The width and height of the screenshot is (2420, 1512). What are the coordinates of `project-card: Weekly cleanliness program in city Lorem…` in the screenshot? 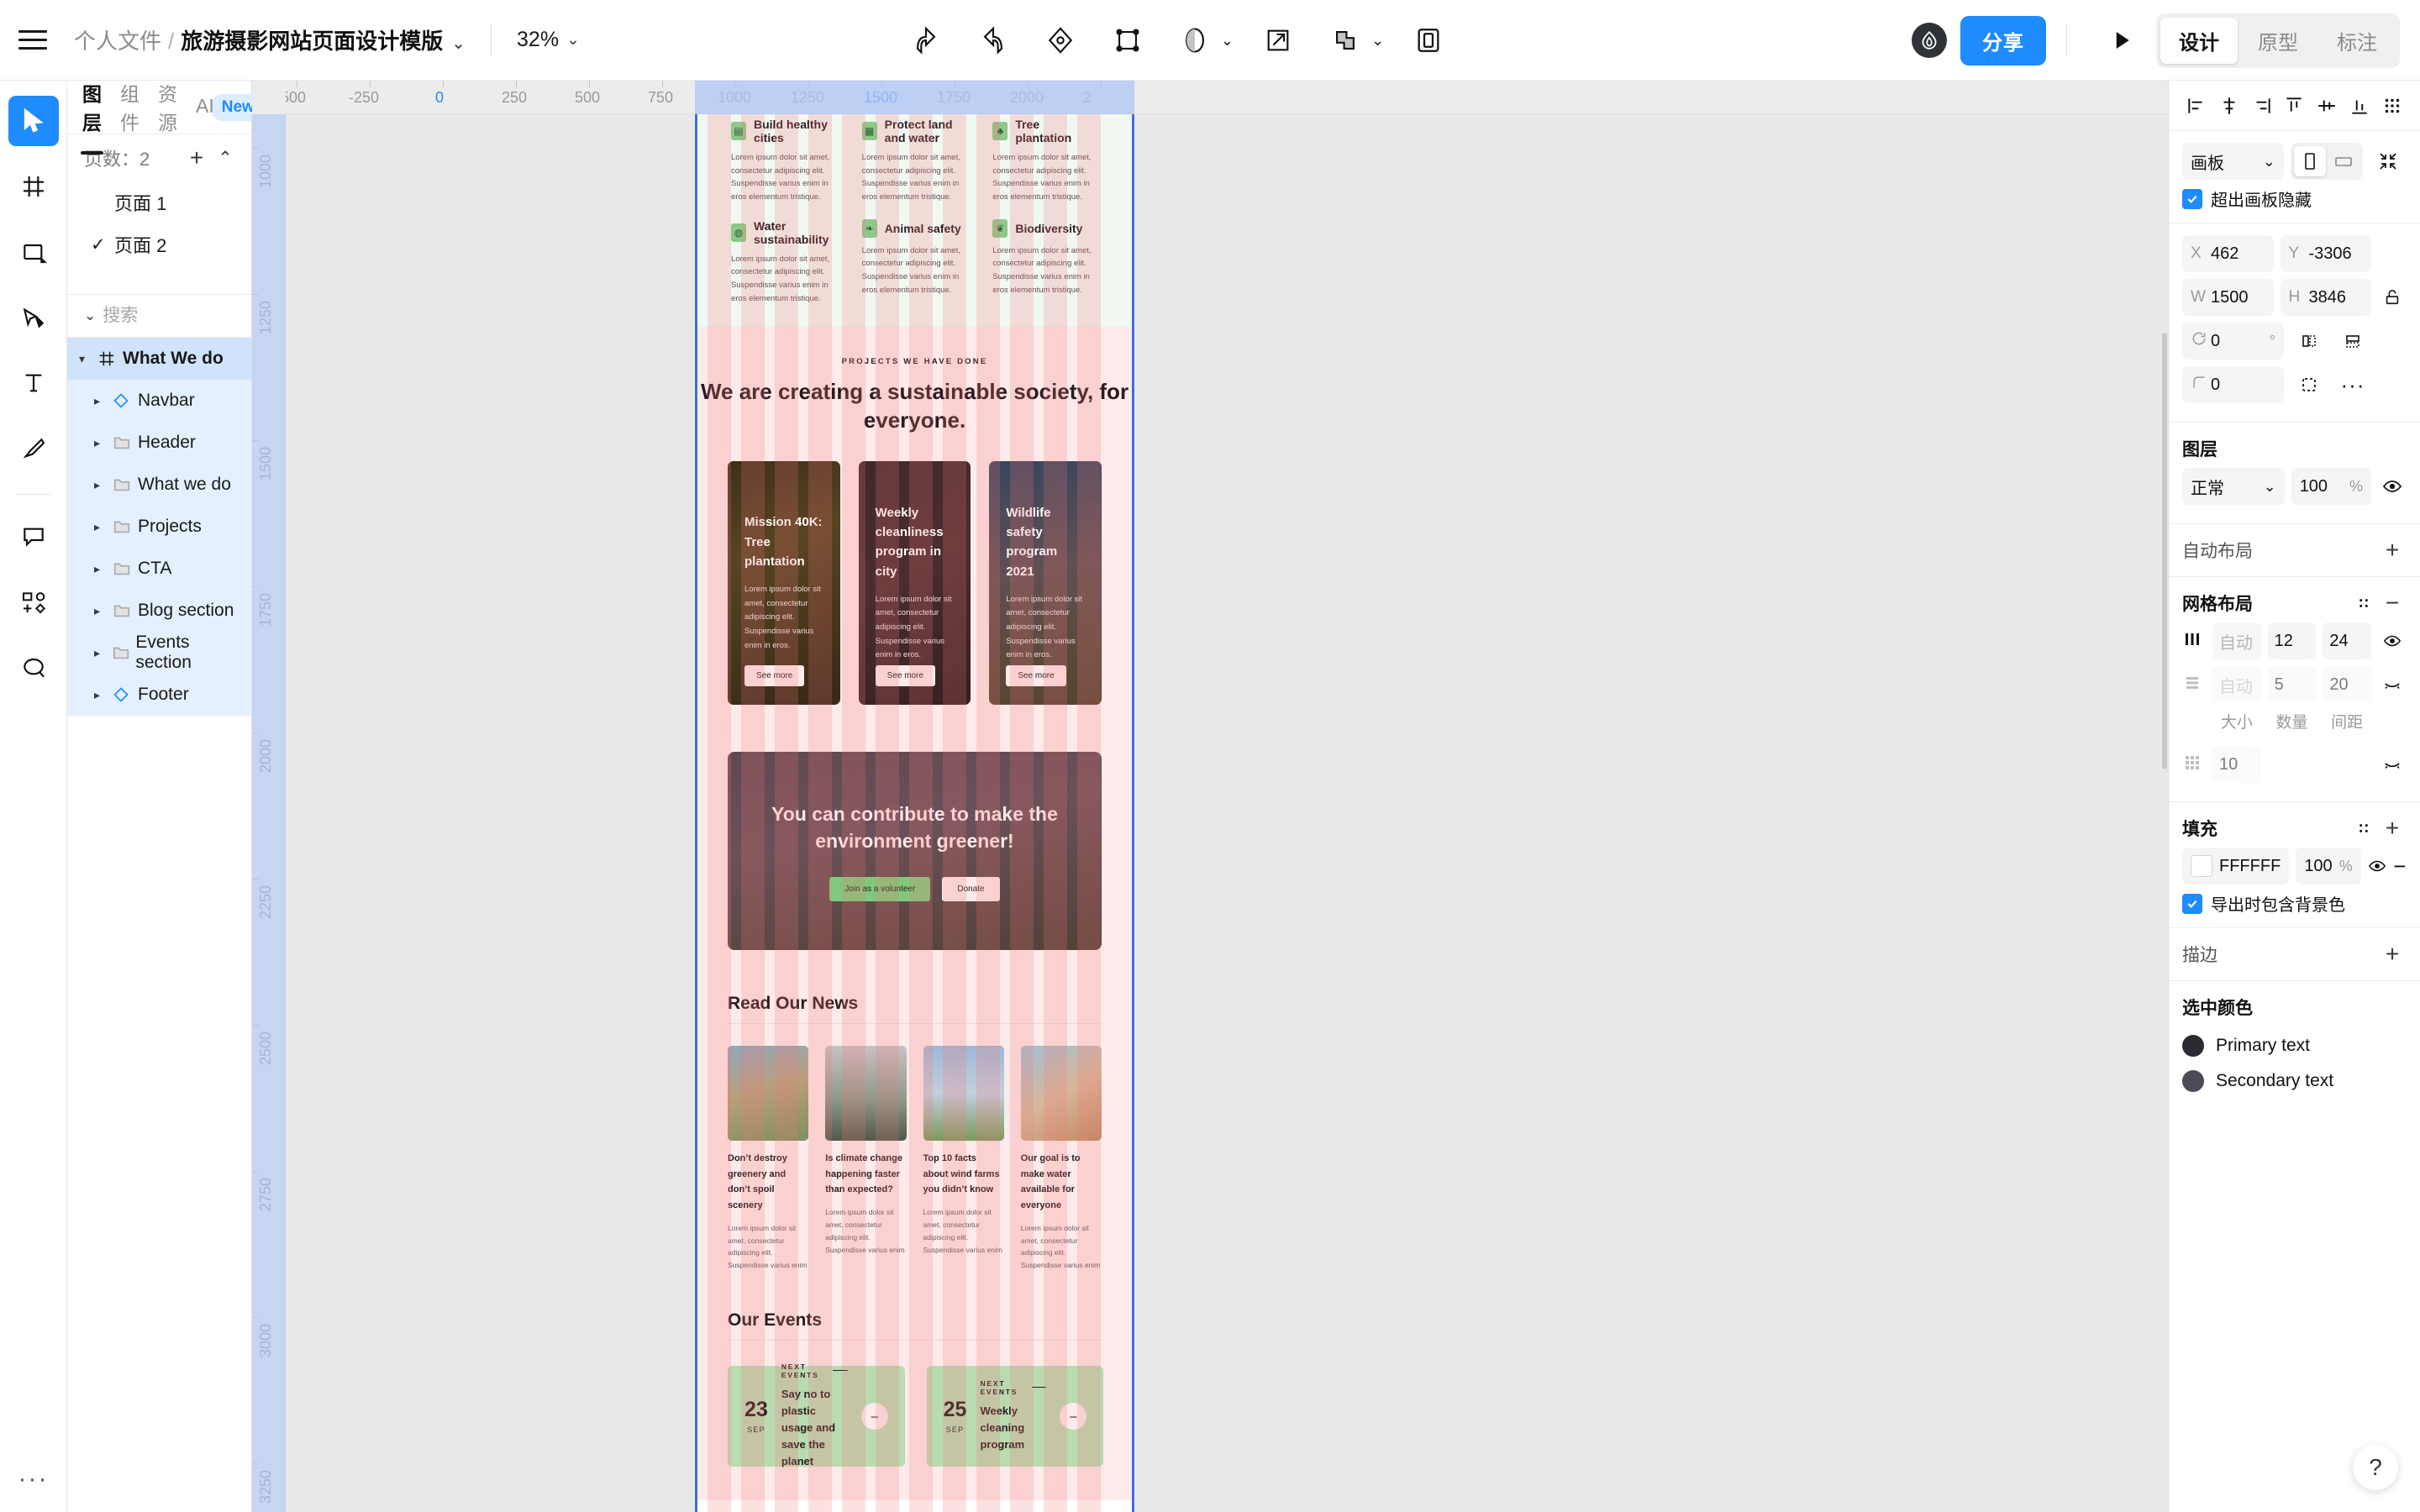 It's located at (914, 582).